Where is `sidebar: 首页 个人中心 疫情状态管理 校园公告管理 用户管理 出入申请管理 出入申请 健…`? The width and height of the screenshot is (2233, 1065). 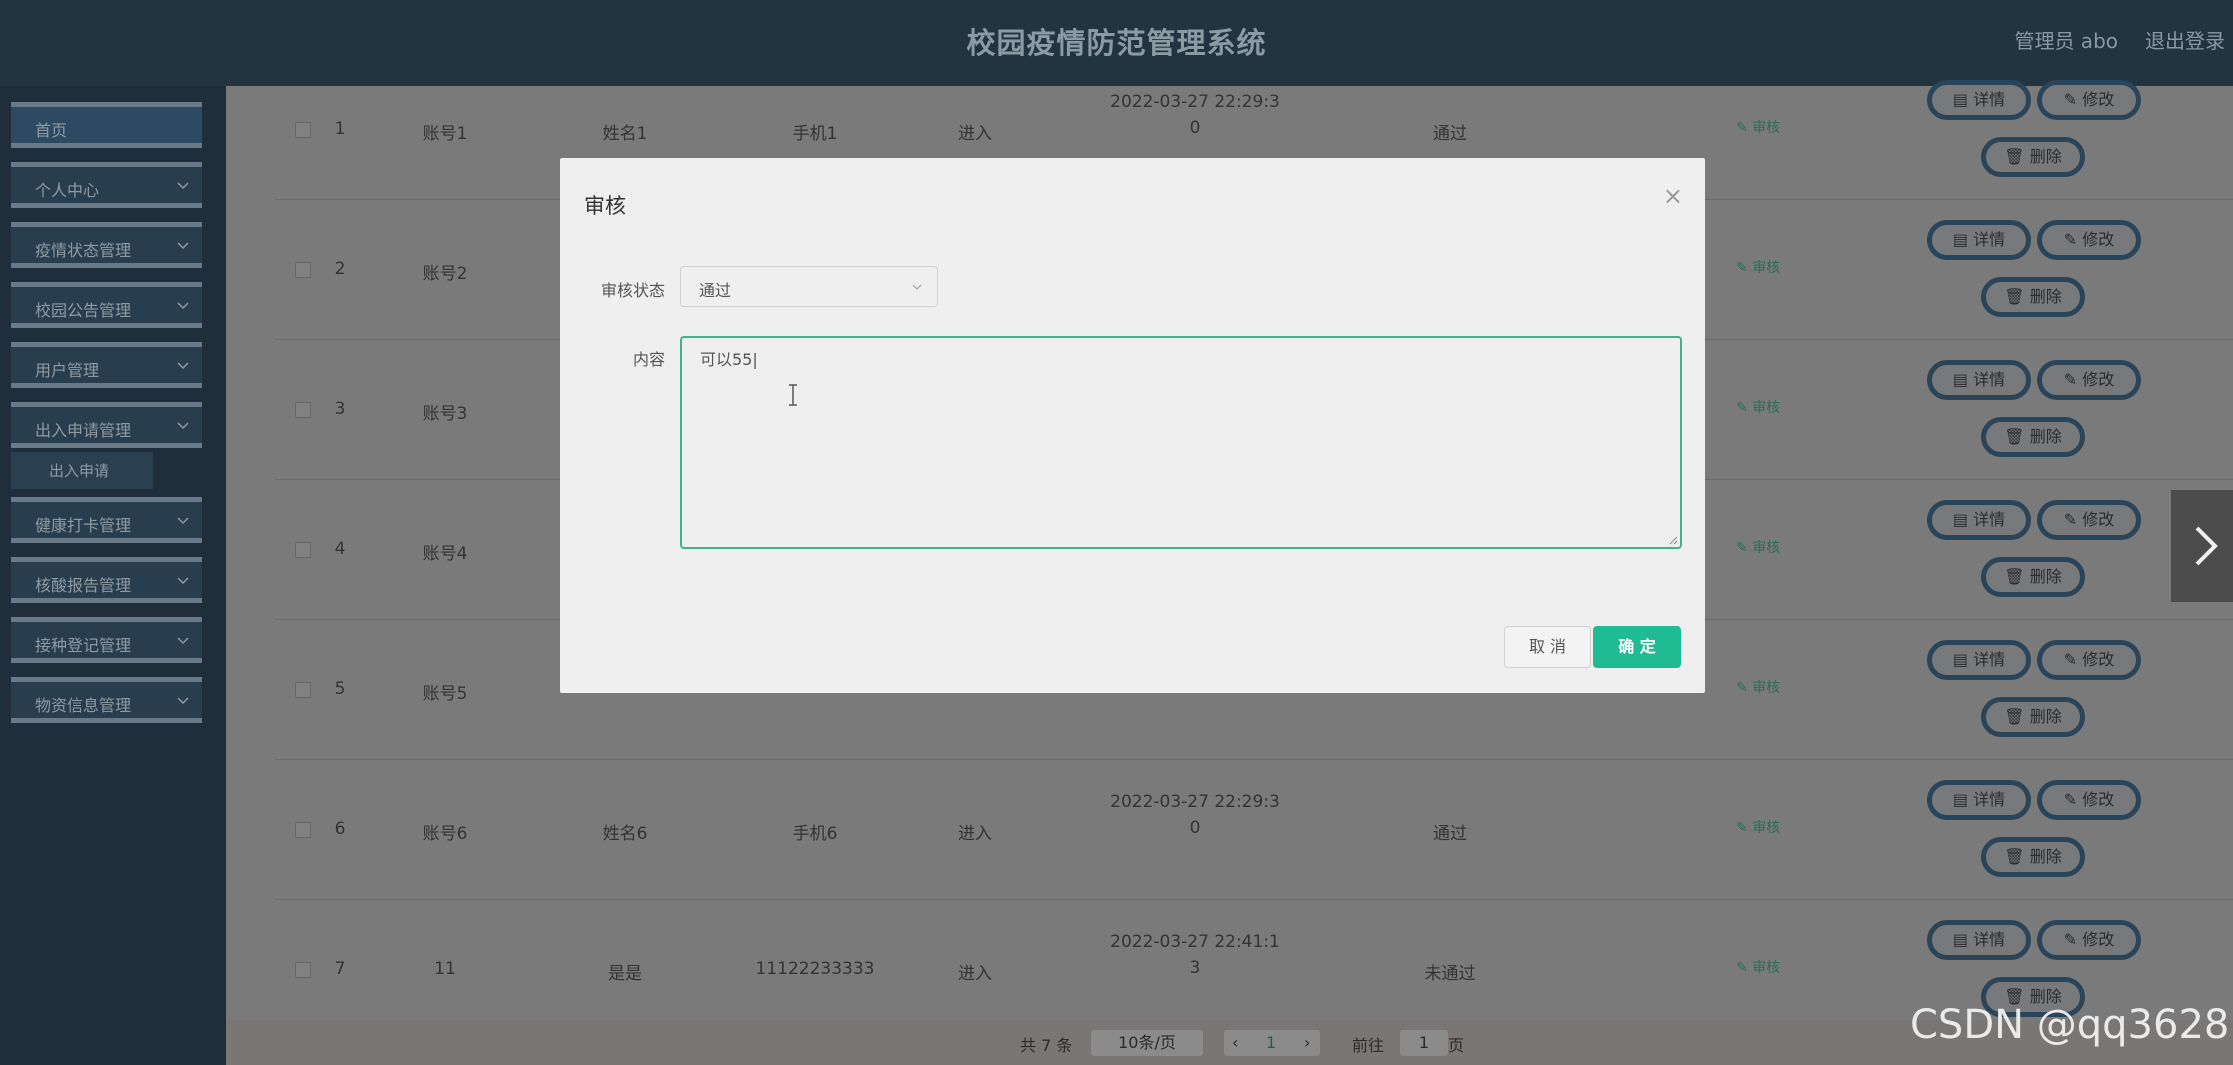 sidebar: 首页 个人中心 疫情状态管理 校园公告管理 用户管理 出入申请管理 出入申请 健… is located at coordinates (113, 575).